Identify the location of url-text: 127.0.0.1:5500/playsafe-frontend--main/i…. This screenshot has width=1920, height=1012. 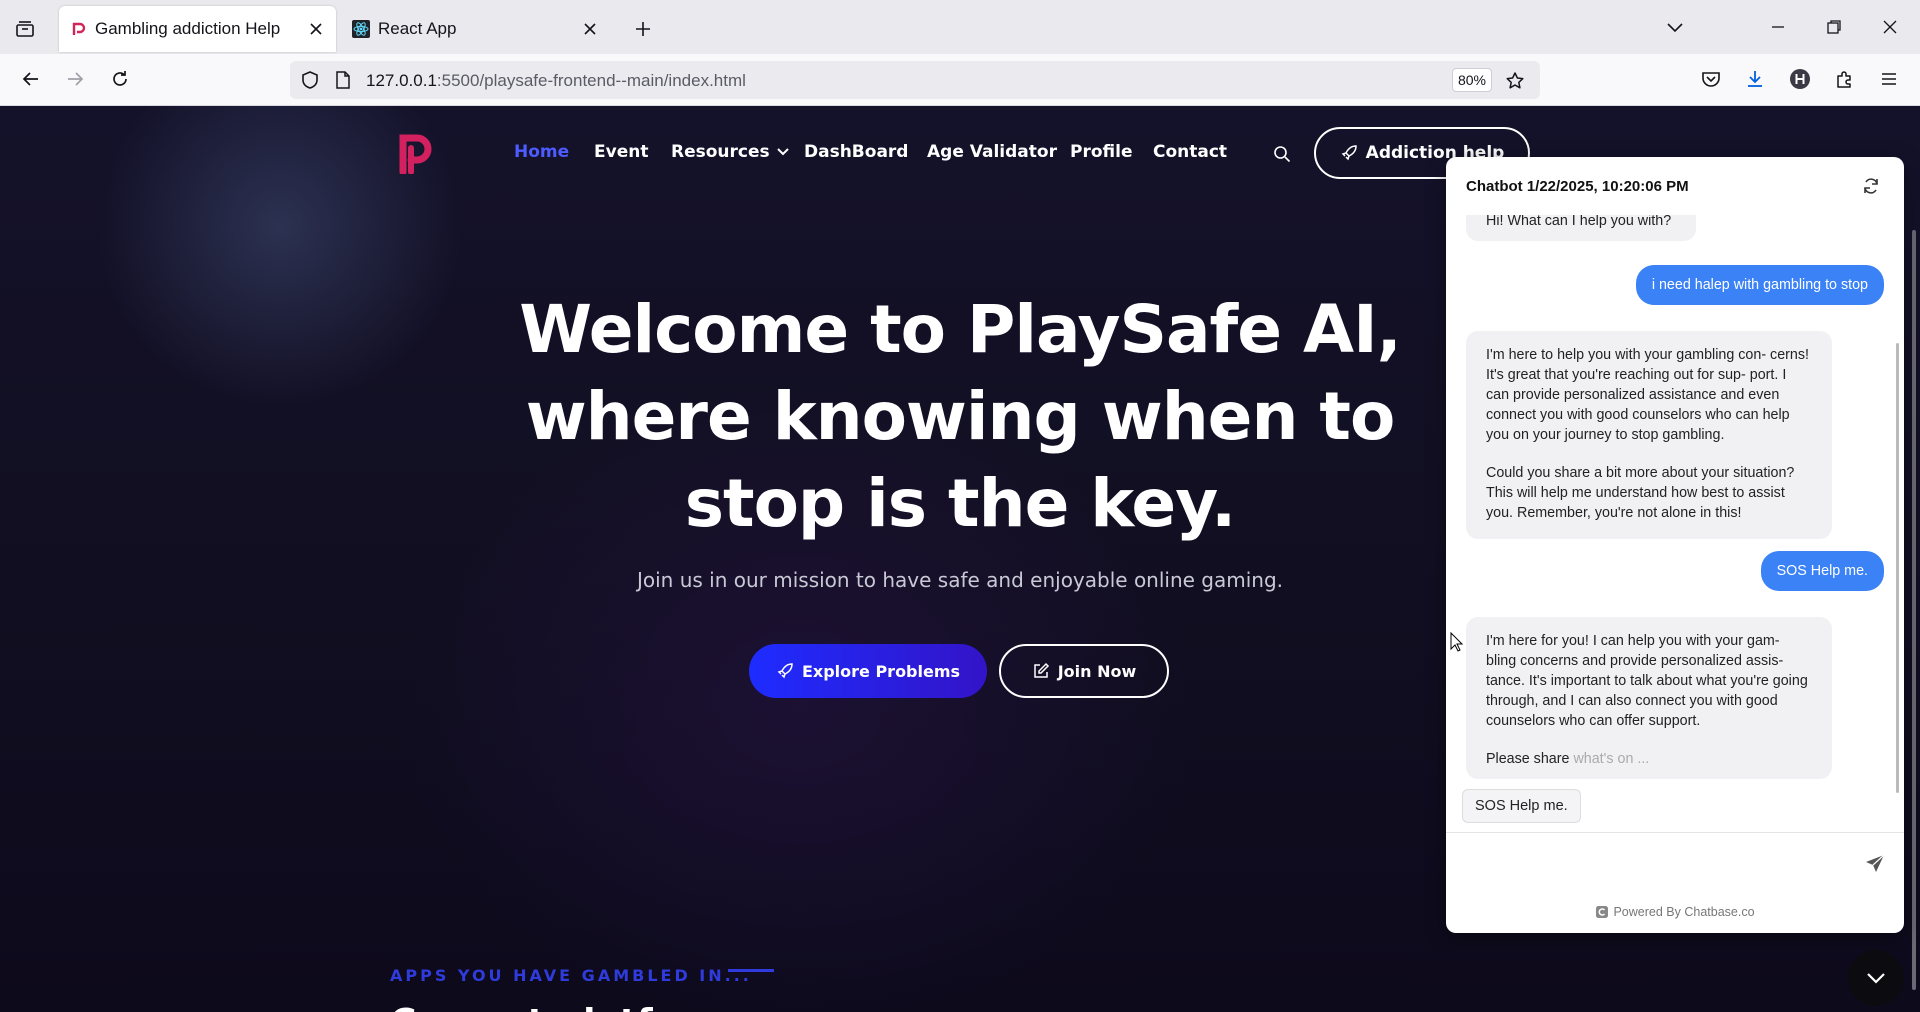
(556, 81).